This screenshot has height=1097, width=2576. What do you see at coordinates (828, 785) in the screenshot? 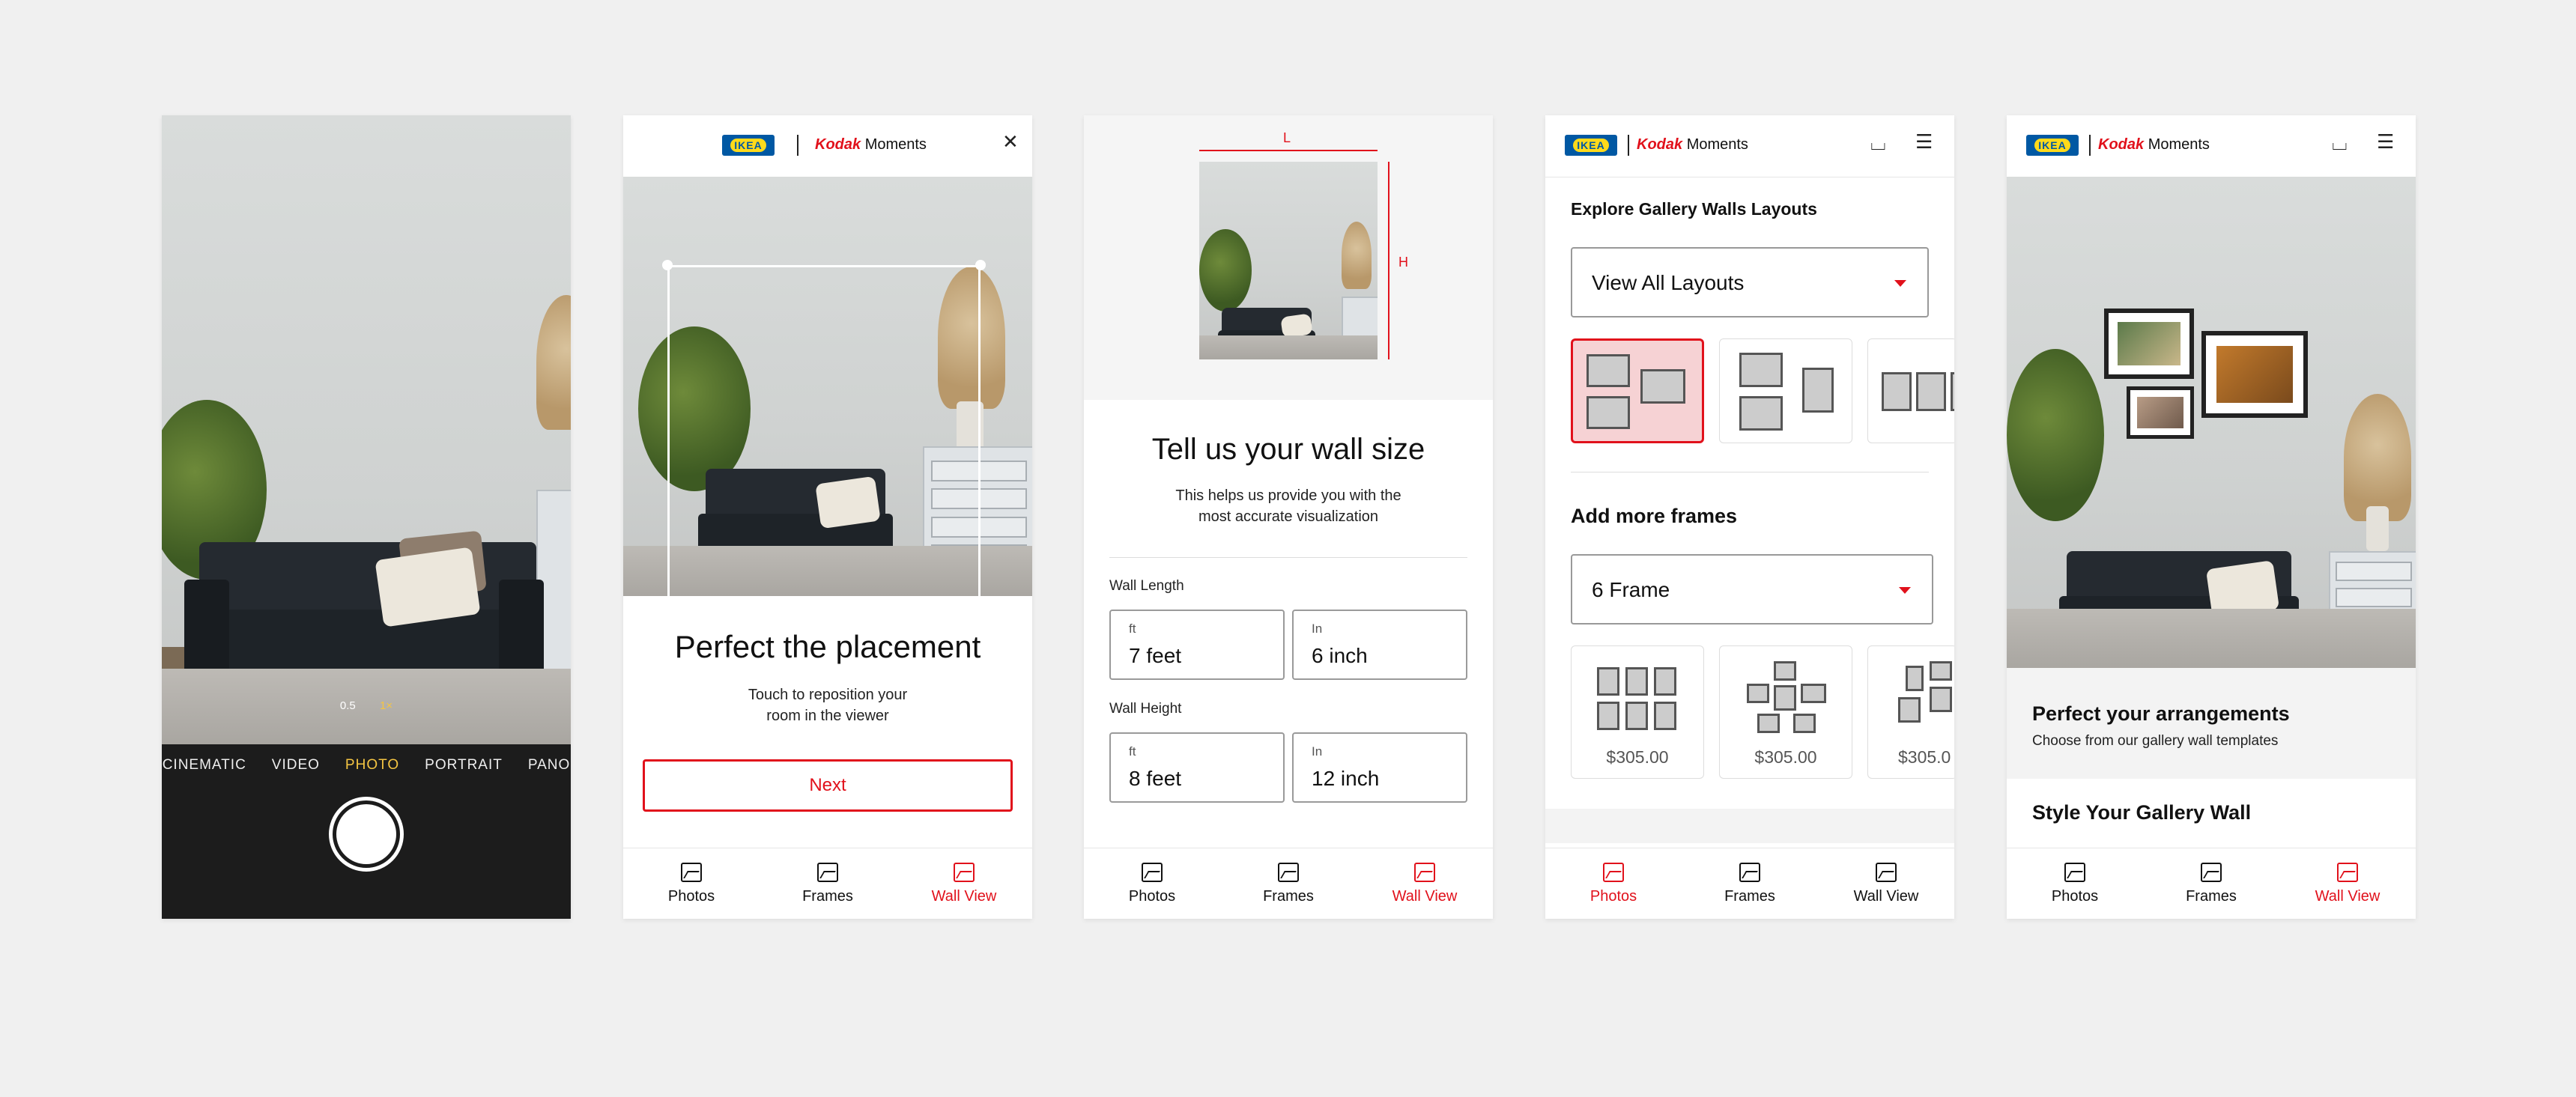
I see `next-button: Next` at bounding box center [828, 785].